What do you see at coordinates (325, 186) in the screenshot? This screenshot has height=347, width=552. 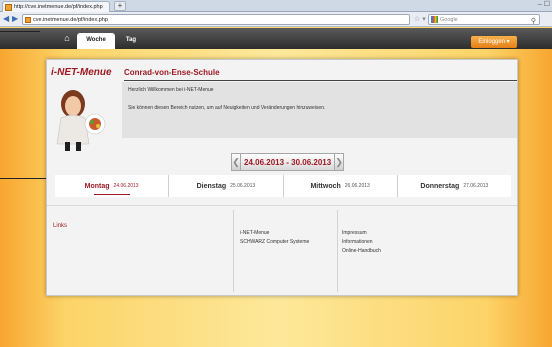 I see `day-name: Mittwoch` at bounding box center [325, 186].